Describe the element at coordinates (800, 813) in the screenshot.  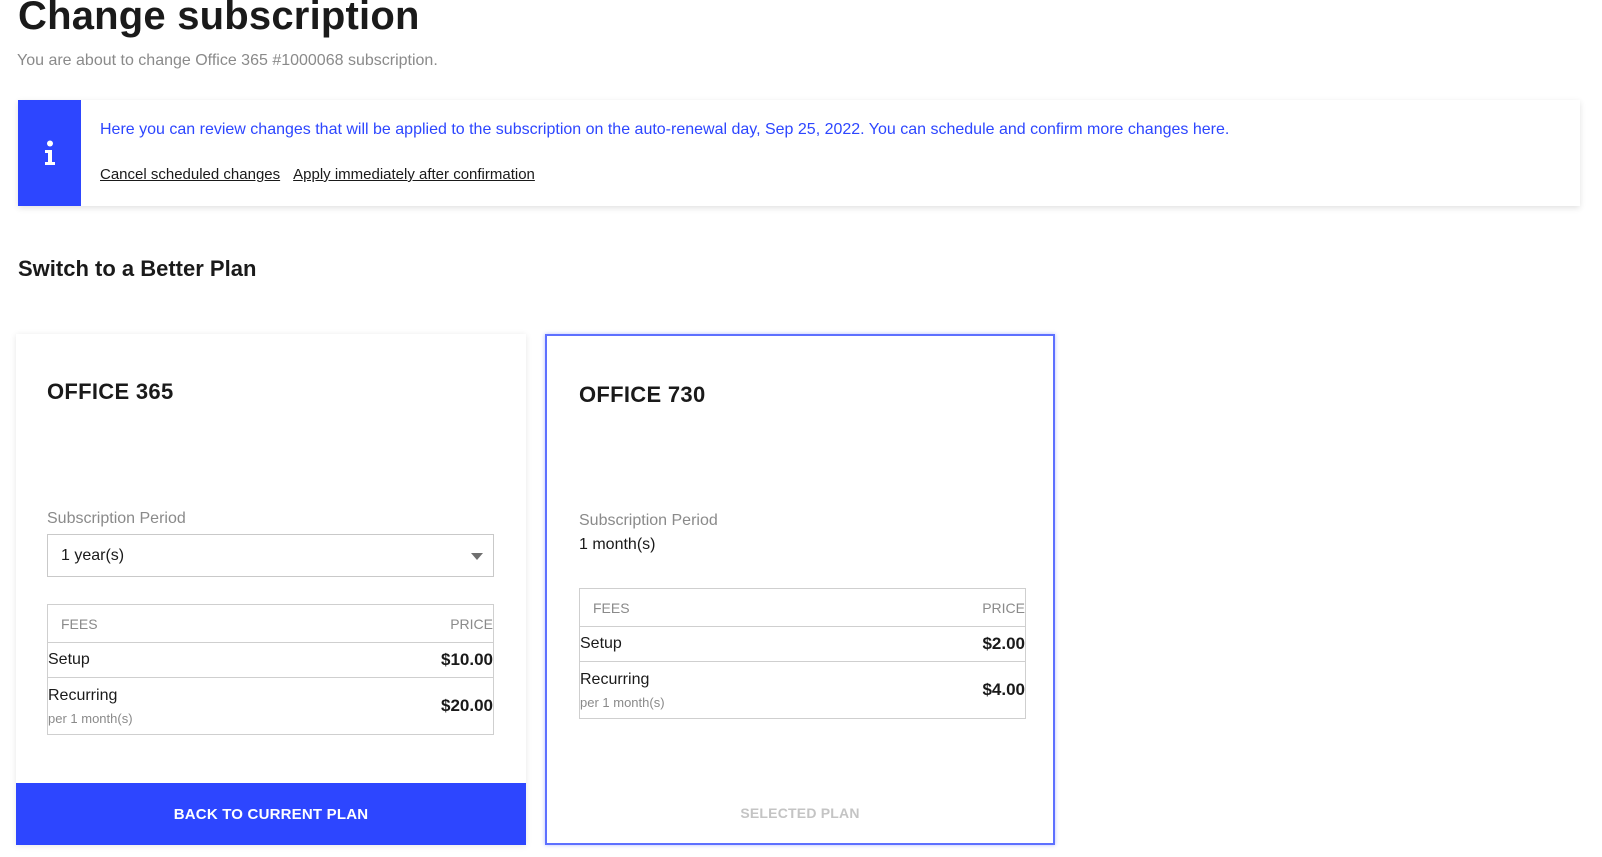
I see `selected-plan-label: SELECTED PLAN` at that location.